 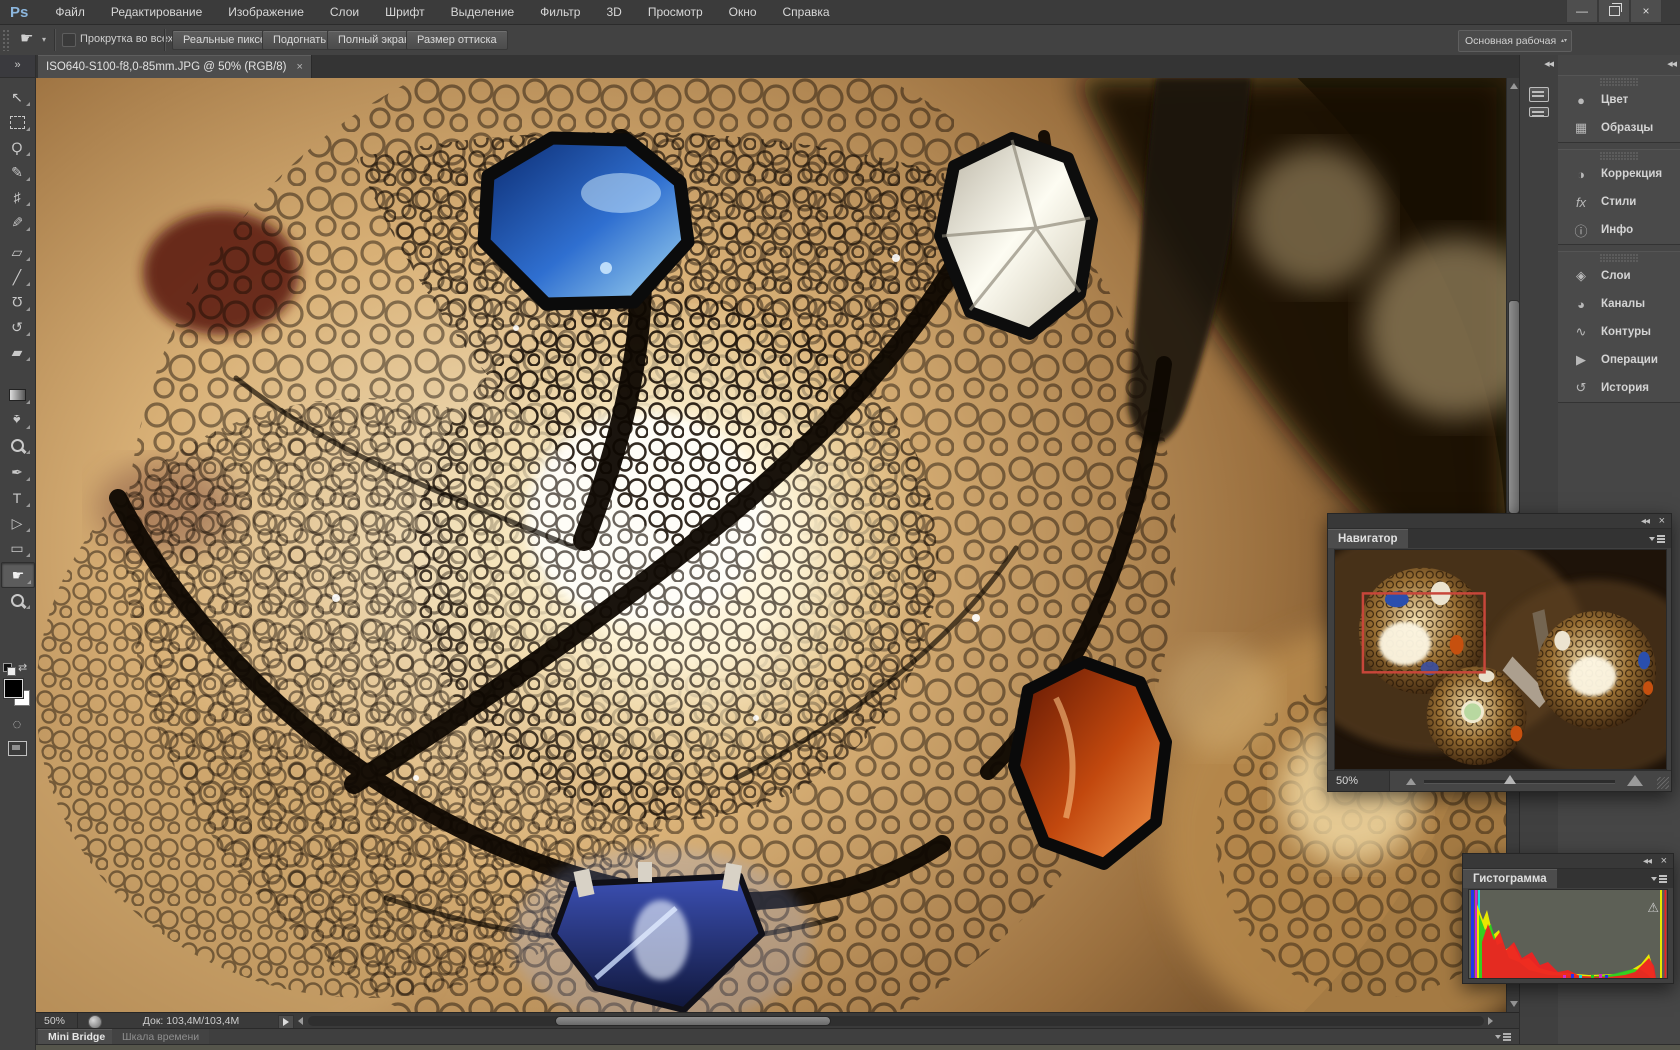 What do you see at coordinates (344, 12) in the screenshot?
I see `menu-layers: Слои` at bounding box center [344, 12].